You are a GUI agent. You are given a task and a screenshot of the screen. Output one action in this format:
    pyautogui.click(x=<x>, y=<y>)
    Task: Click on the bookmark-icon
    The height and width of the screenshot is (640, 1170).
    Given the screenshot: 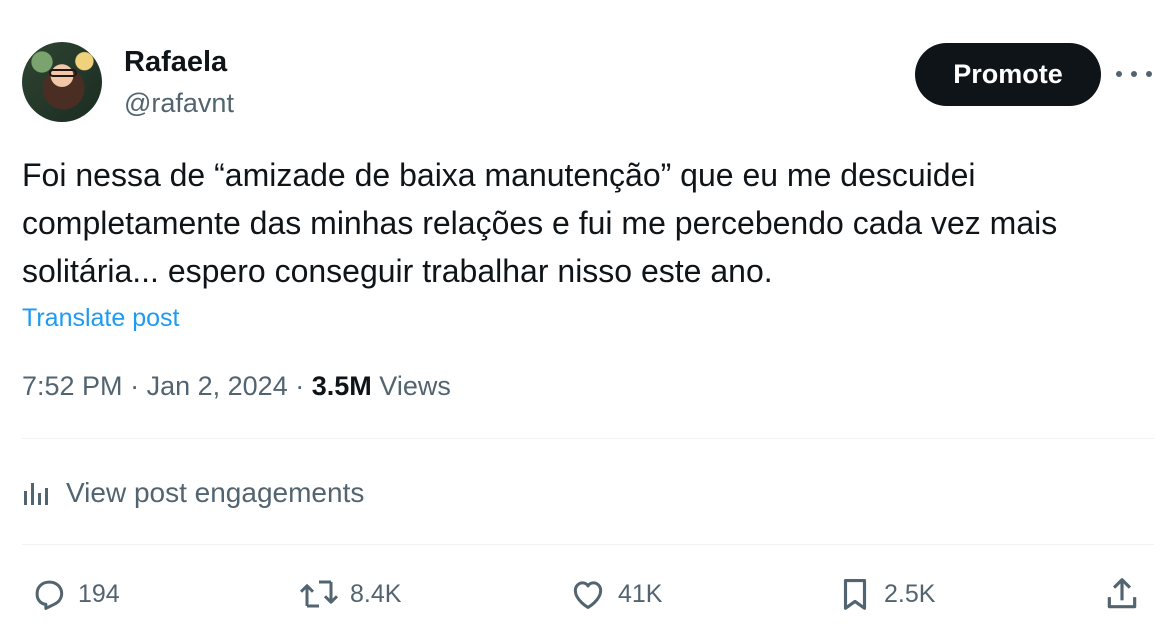 What is the action you would take?
    pyautogui.click(x=855, y=594)
    